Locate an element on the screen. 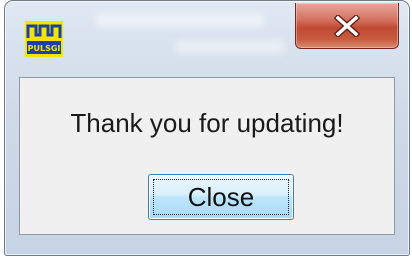 The image size is (412, 259). close-window-button is located at coordinates (347, 26).